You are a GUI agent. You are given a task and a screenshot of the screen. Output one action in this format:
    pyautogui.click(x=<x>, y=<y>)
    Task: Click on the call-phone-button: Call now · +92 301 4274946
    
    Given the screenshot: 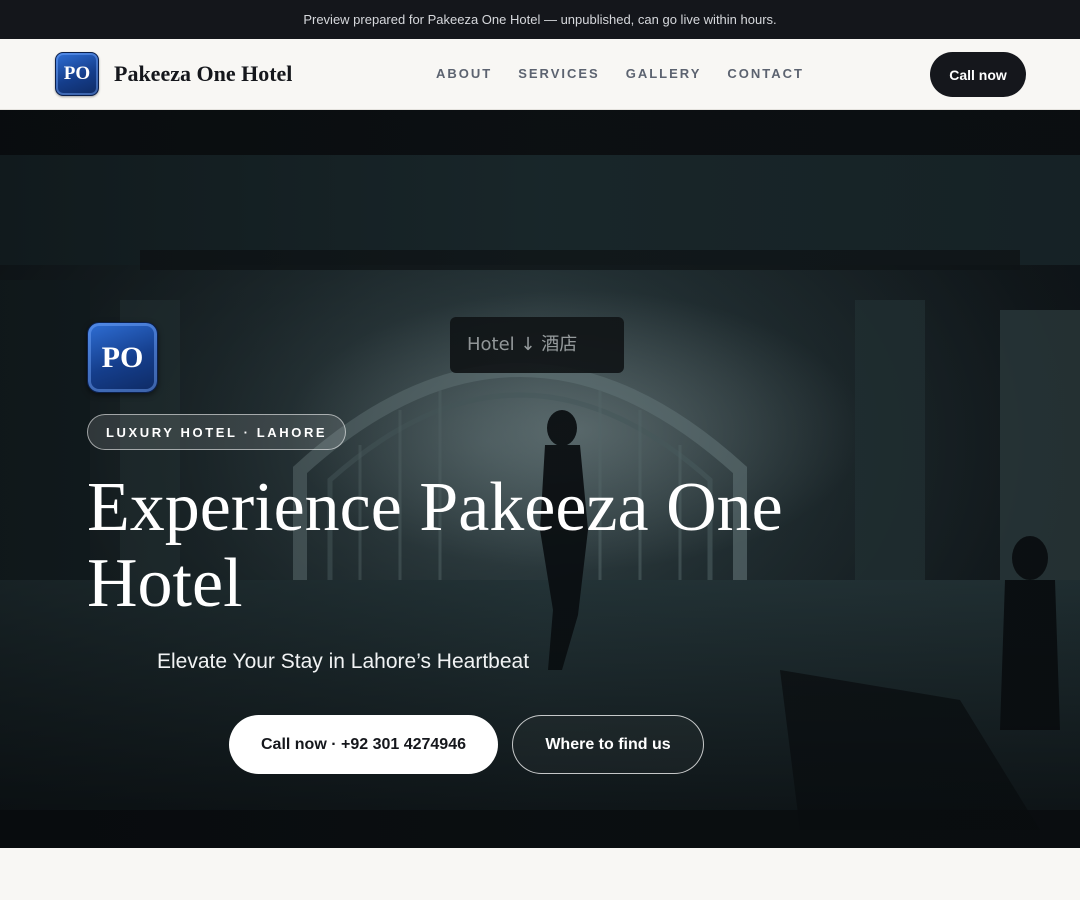 What is the action you would take?
    pyautogui.click(x=363, y=744)
    